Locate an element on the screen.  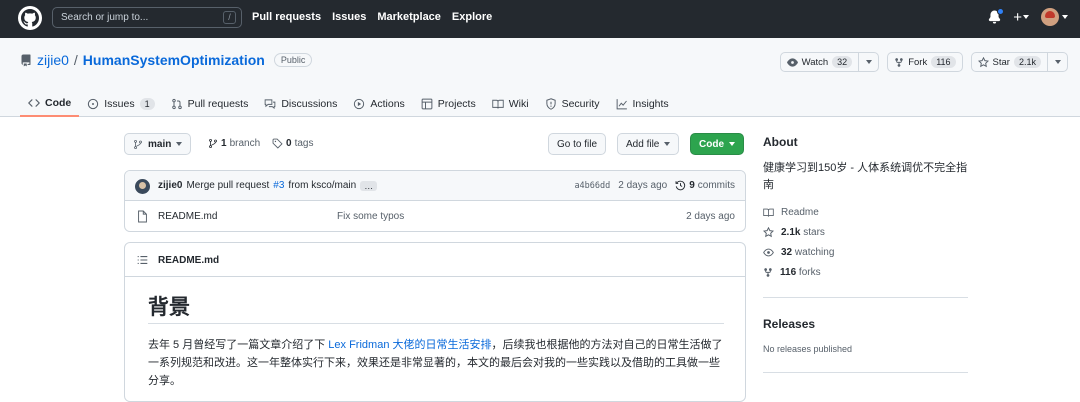
tab-projects: Projects is located at coordinates (448, 103).